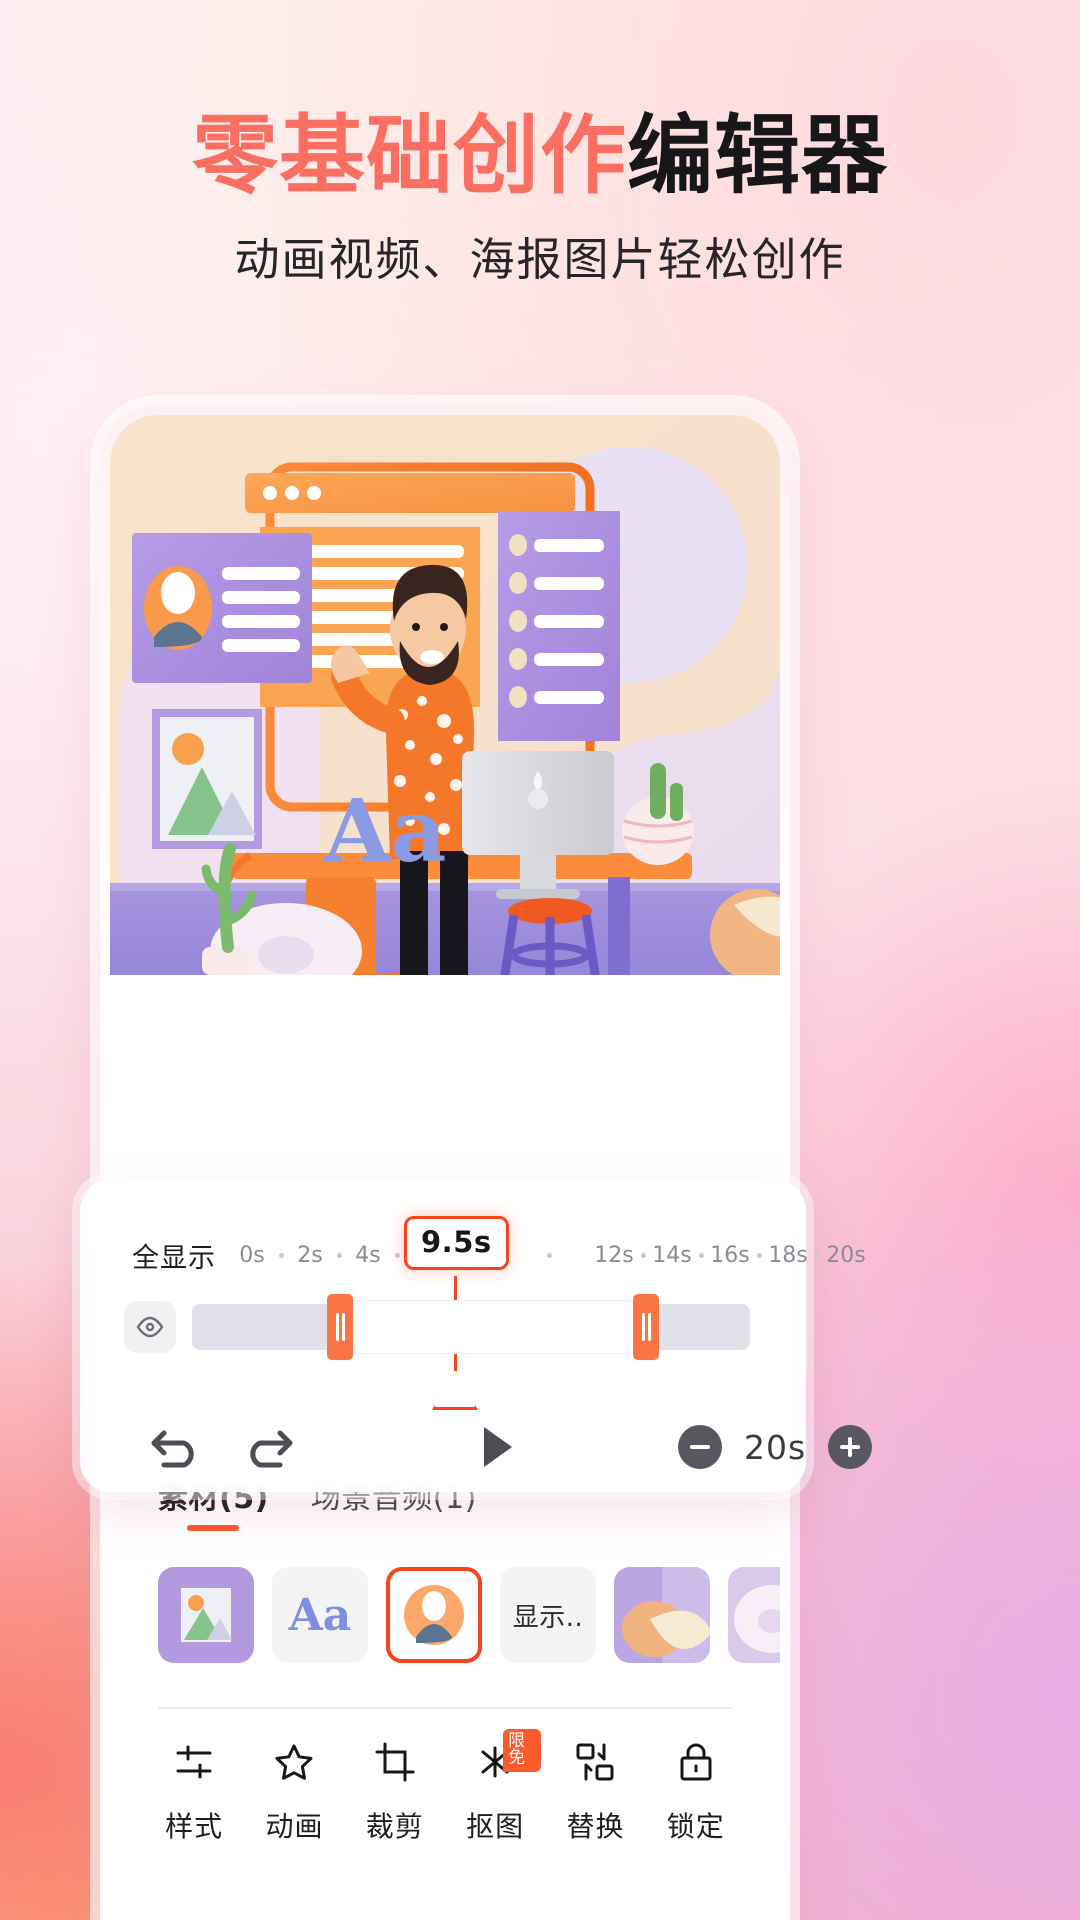 This screenshot has height=1920, width=1080. I want to click on eye-icon, so click(150, 1327).